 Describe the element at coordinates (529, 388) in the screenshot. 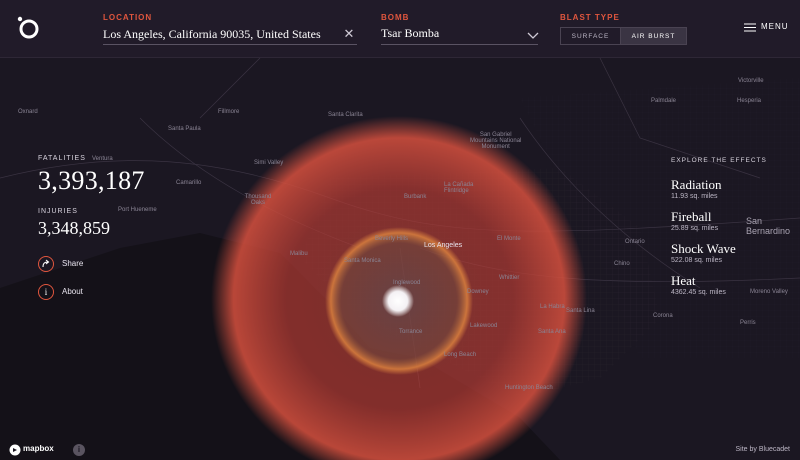

I see `map-label-huntington-beach: Huntington Beach` at that location.